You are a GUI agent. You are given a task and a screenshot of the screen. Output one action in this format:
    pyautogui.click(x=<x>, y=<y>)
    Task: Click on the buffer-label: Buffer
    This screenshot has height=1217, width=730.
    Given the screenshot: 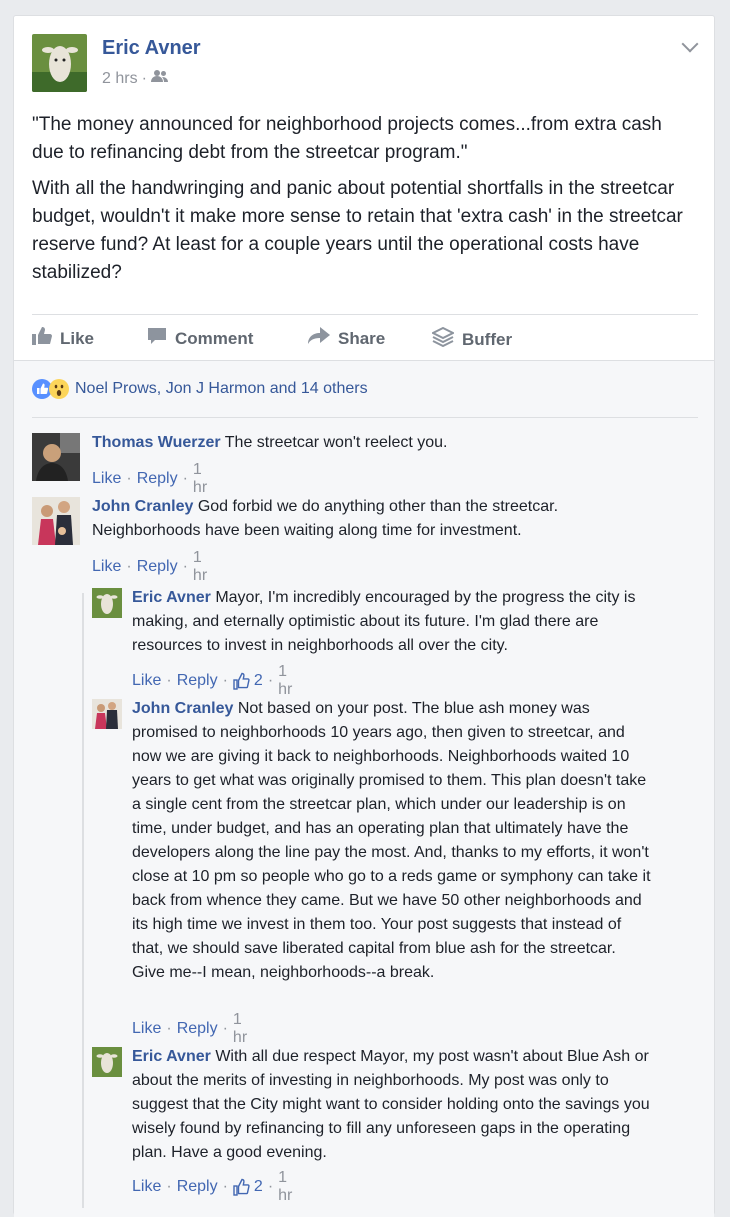 What is the action you would take?
    pyautogui.click(x=487, y=339)
    